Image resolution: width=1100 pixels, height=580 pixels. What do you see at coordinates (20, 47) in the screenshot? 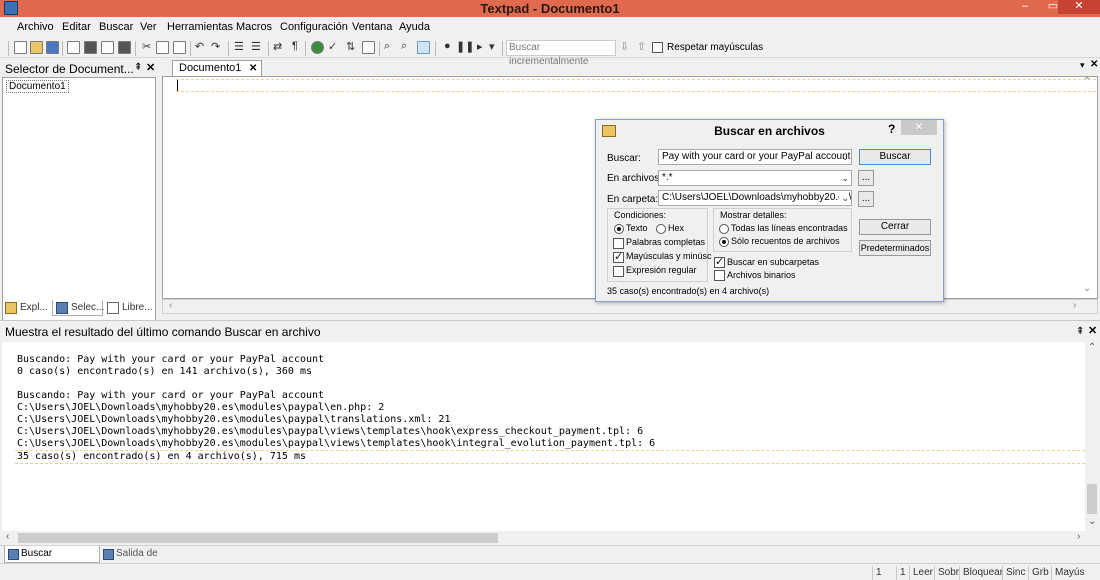
I see `new-file-icon` at bounding box center [20, 47].